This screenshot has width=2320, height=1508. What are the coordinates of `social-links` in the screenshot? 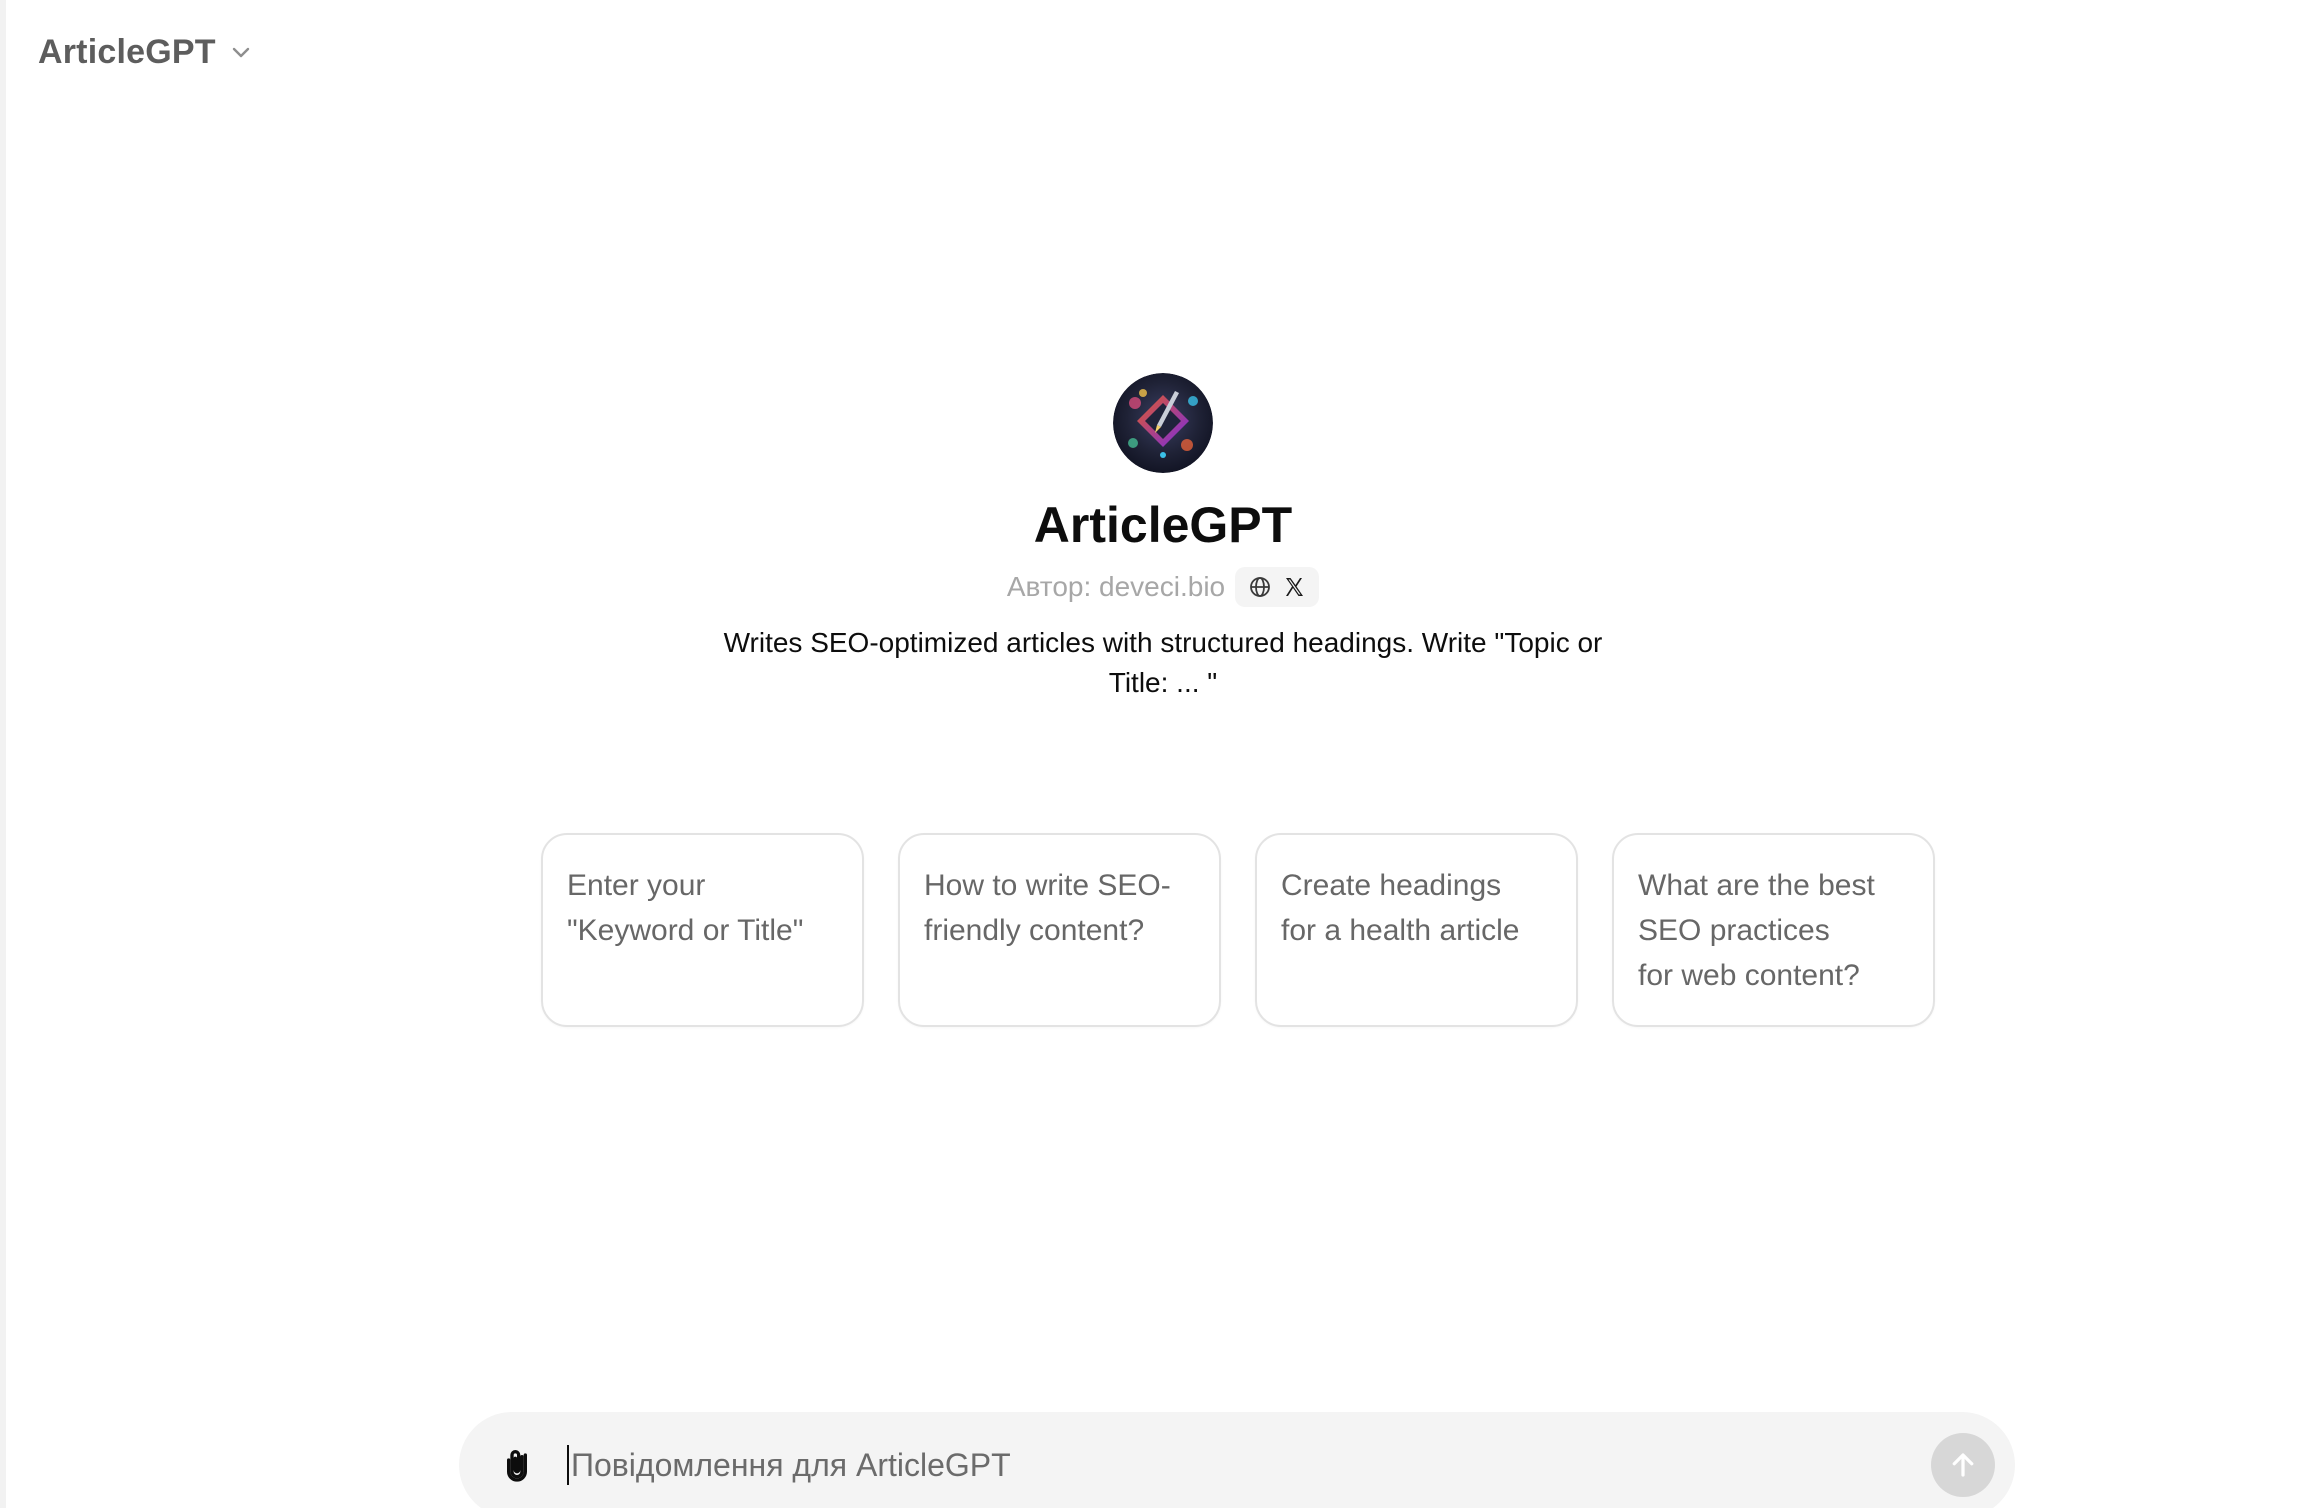 It's located at (1277, 587).